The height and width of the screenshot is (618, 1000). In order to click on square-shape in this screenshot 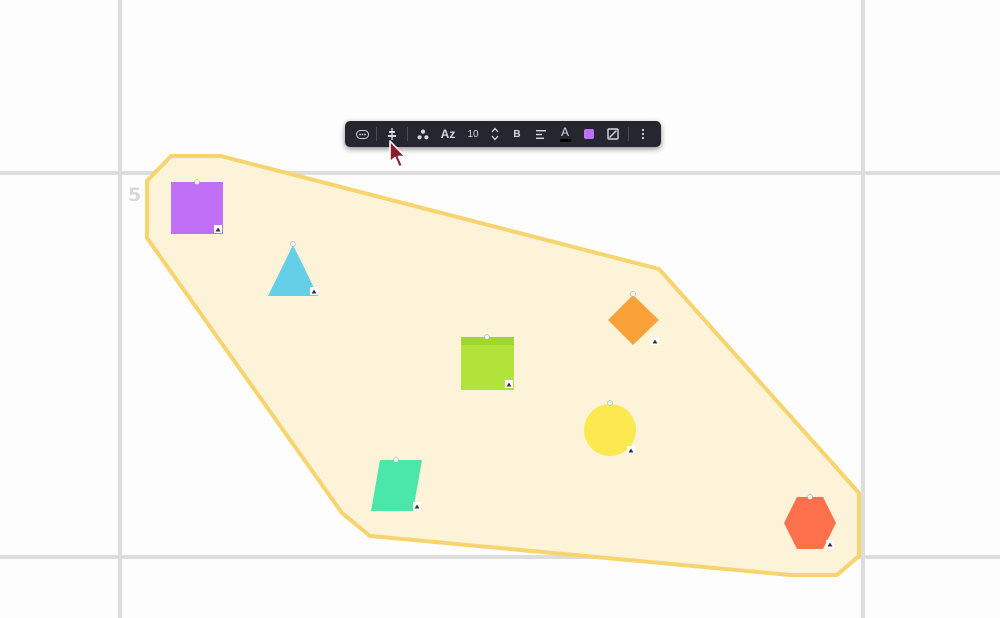, I will do `click(197, 207)`.